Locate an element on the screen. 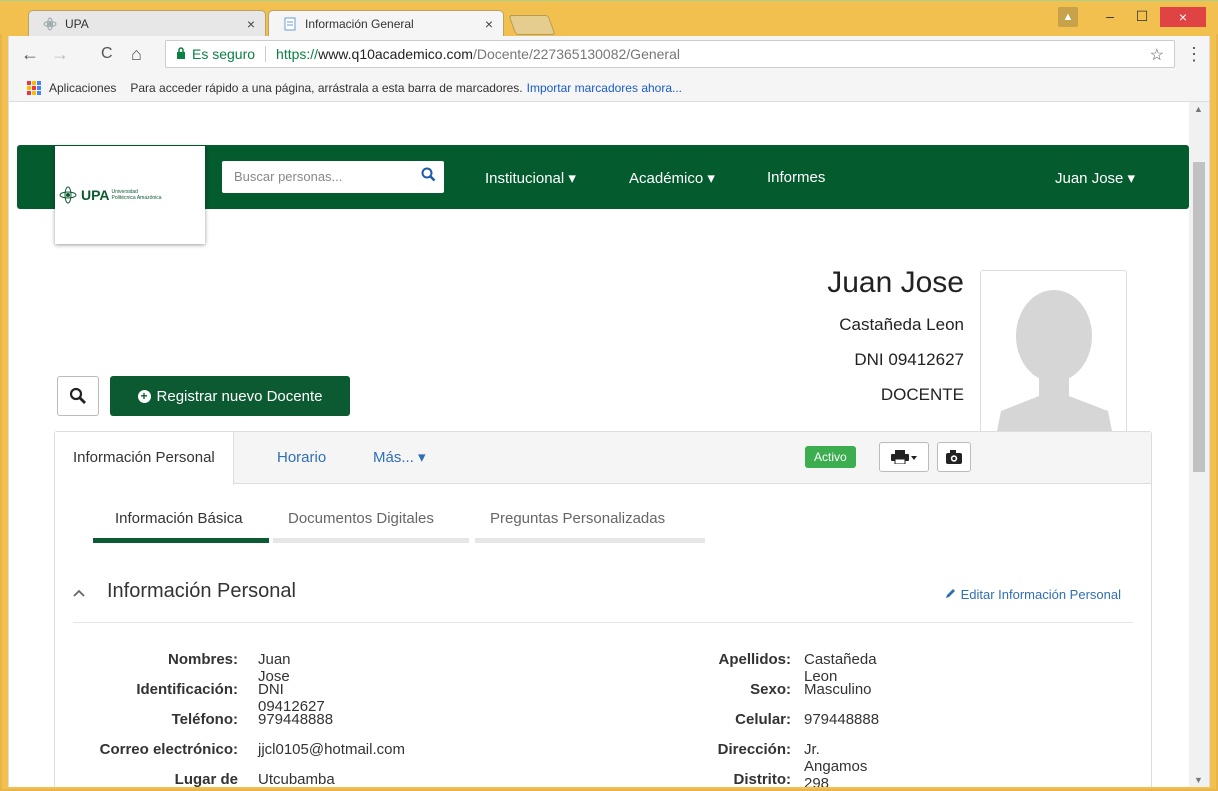 The height and width of the screenshot is (791, 1218). printer-icon is located at coordinates (904, 457).